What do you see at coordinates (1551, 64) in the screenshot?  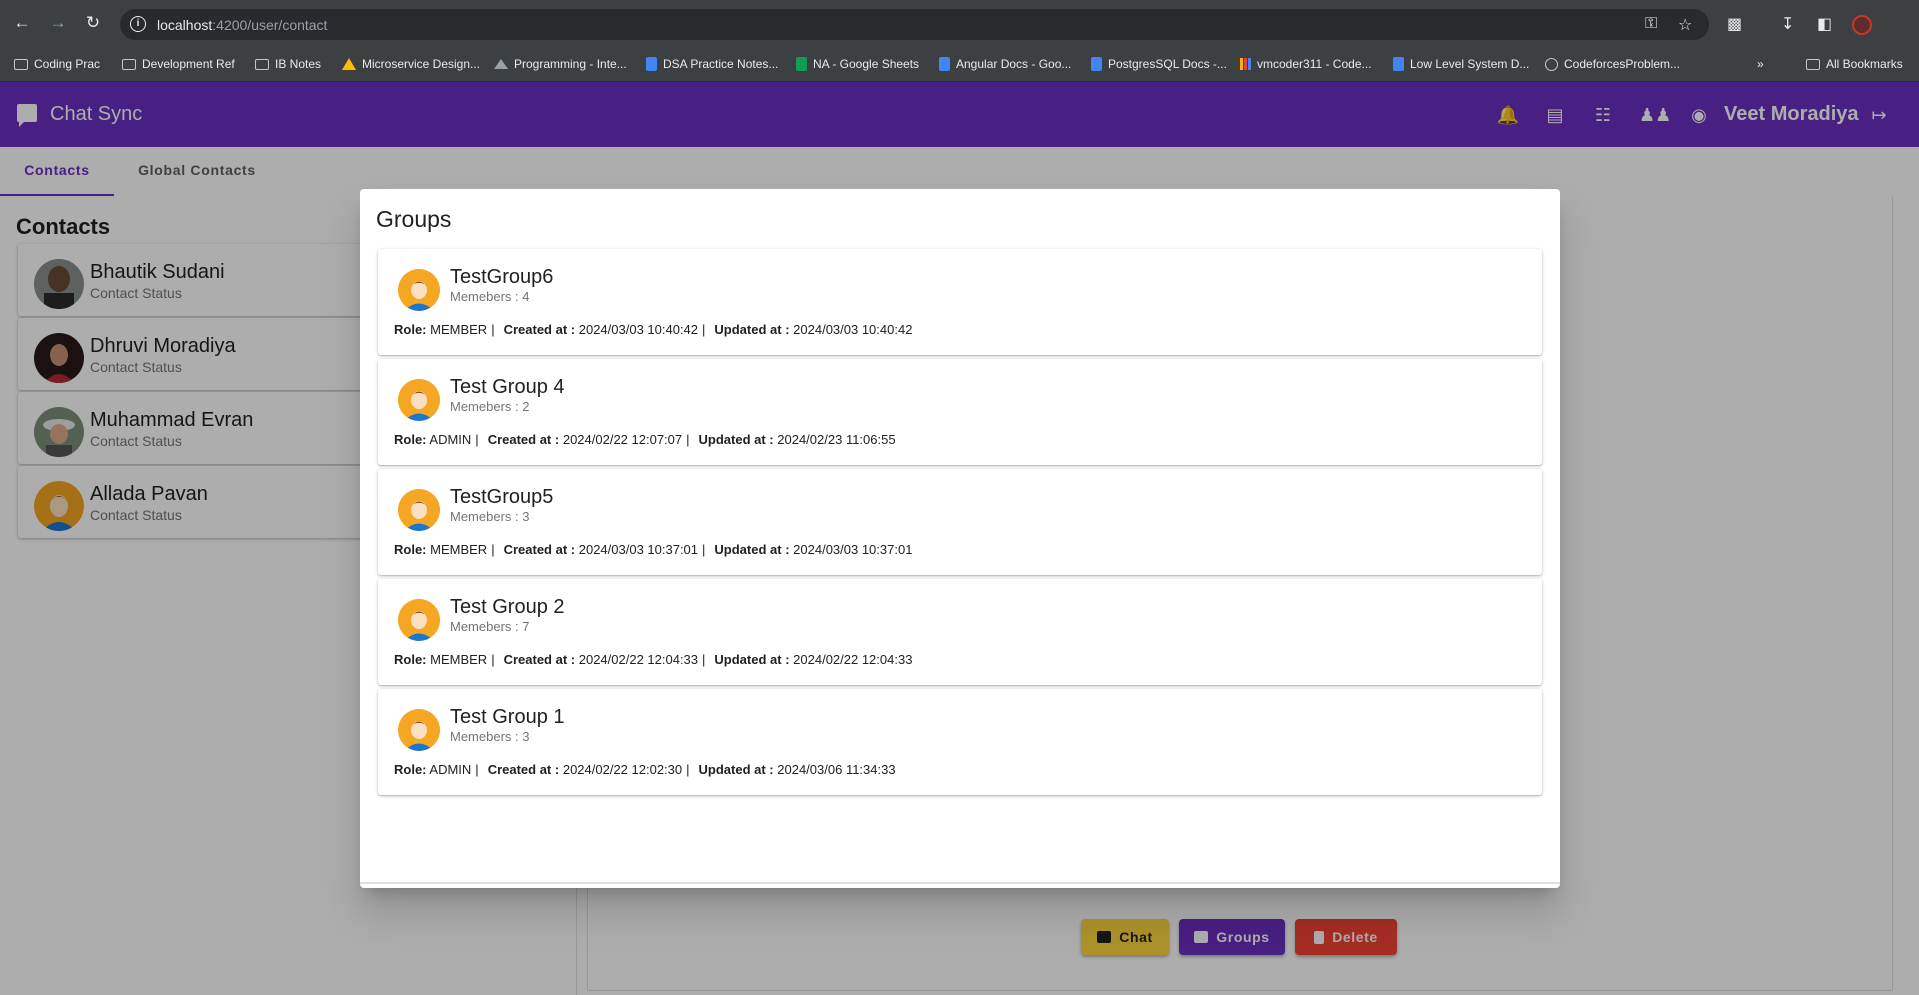 I see `globe-icon` at bounding box center [1551, 64].